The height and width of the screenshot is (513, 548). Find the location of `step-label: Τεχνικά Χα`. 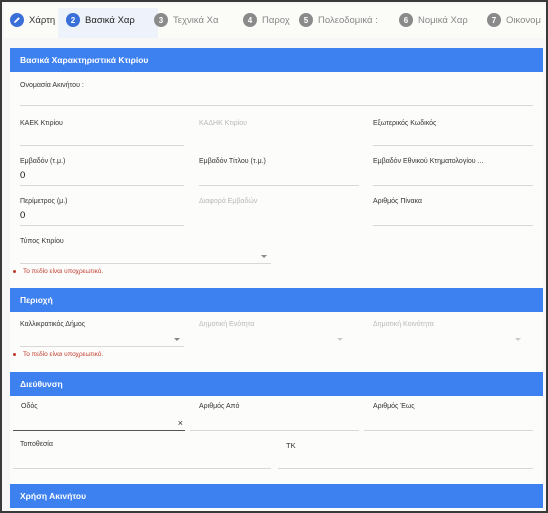

step-label: Τεχνικά Χα is located at coordinates (196, 20).